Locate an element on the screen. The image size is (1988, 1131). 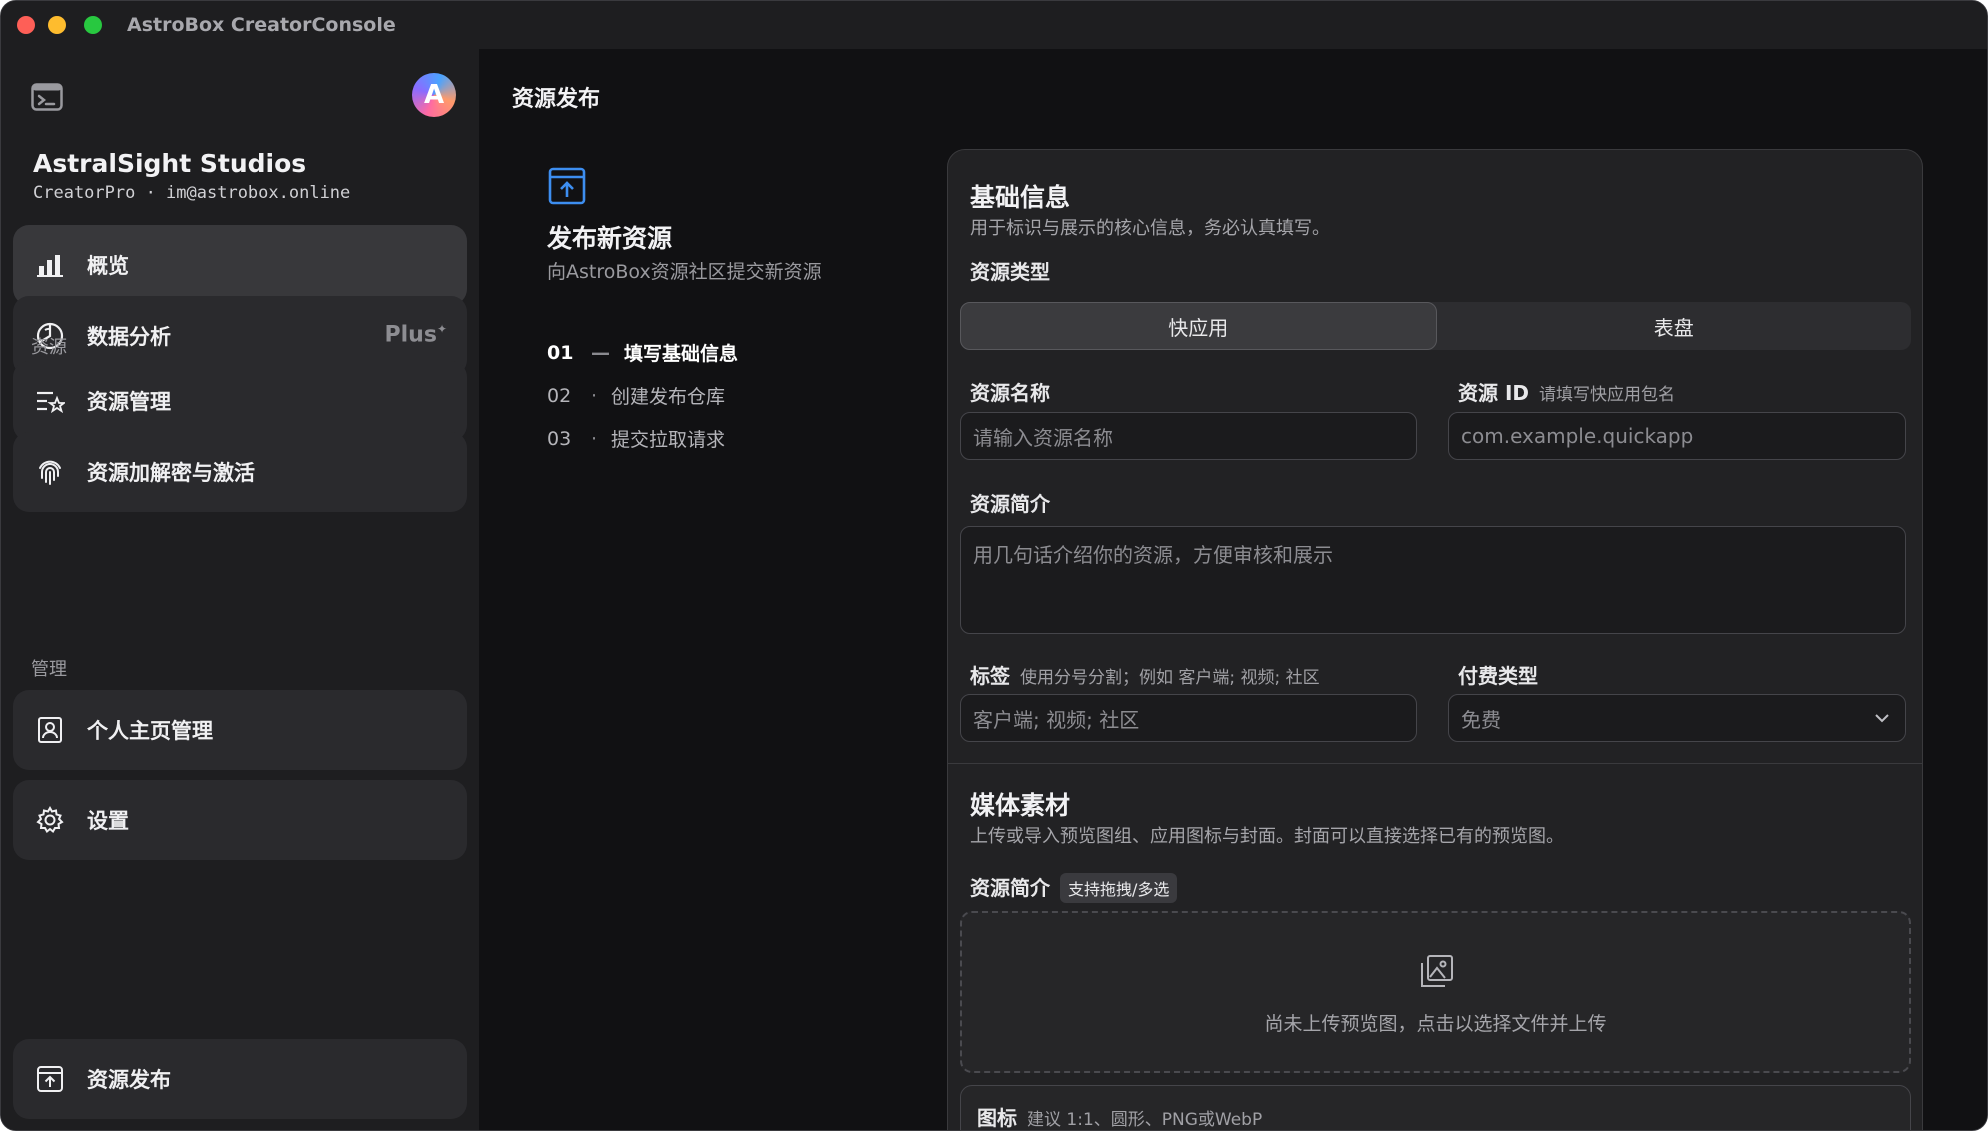
resource-intro-textarea: 用几句话介绍你的资源，方便审核和展示 is located at coordinates (1433, 580).